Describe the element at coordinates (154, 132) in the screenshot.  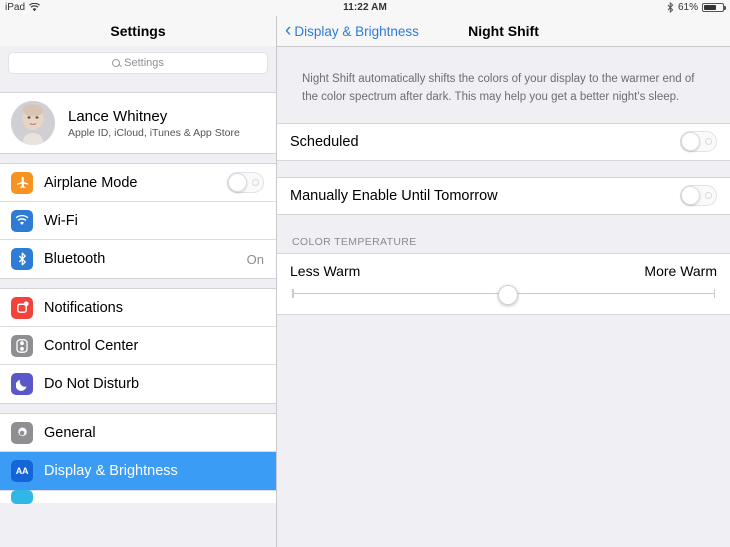
I see `profile-subtitle: Apple ID, iCloud, iTunes & App Store` at that location.